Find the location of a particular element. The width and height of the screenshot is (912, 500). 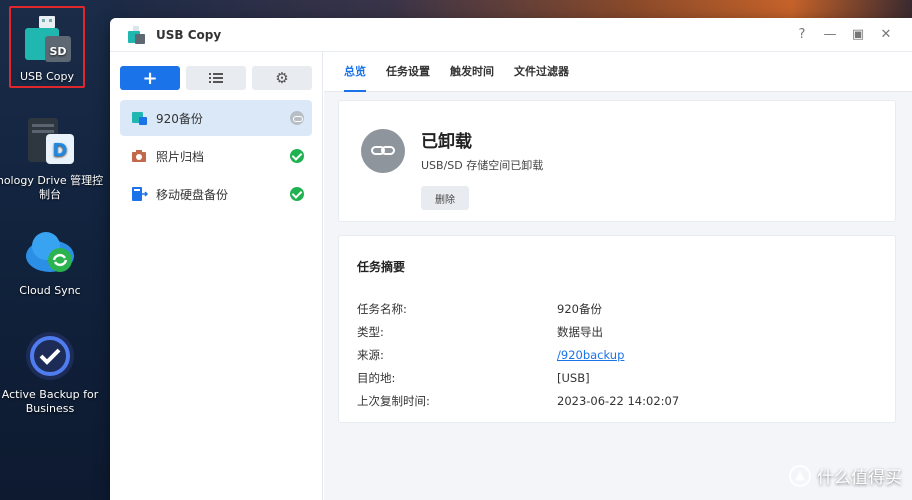

window-titlebar: USB Copy ? — ▣ ✕ is located at coordinates (511, 35).